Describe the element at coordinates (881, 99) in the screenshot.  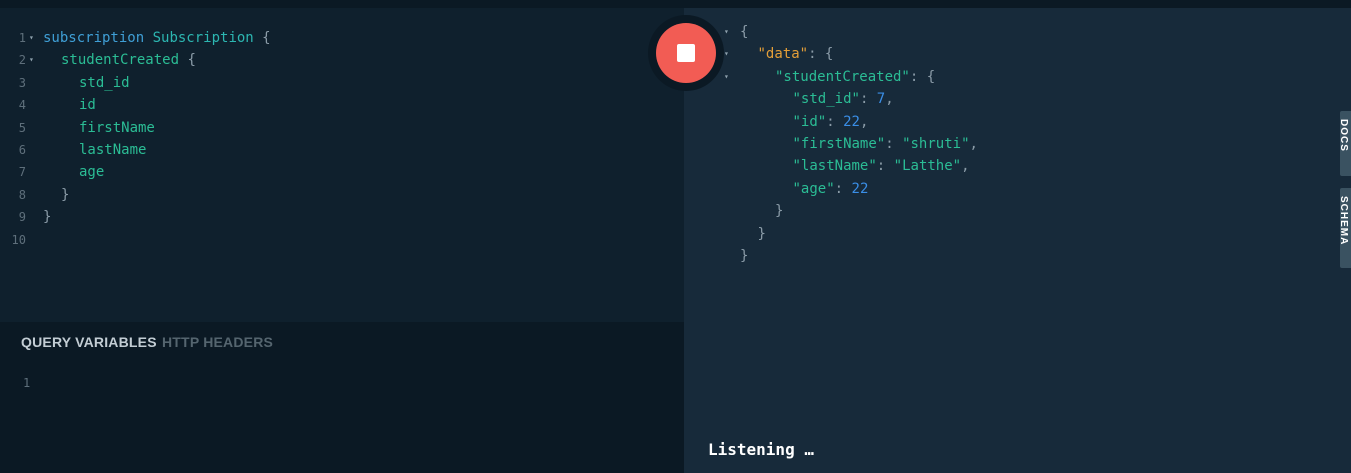
I see `json-token: 7` at that location.